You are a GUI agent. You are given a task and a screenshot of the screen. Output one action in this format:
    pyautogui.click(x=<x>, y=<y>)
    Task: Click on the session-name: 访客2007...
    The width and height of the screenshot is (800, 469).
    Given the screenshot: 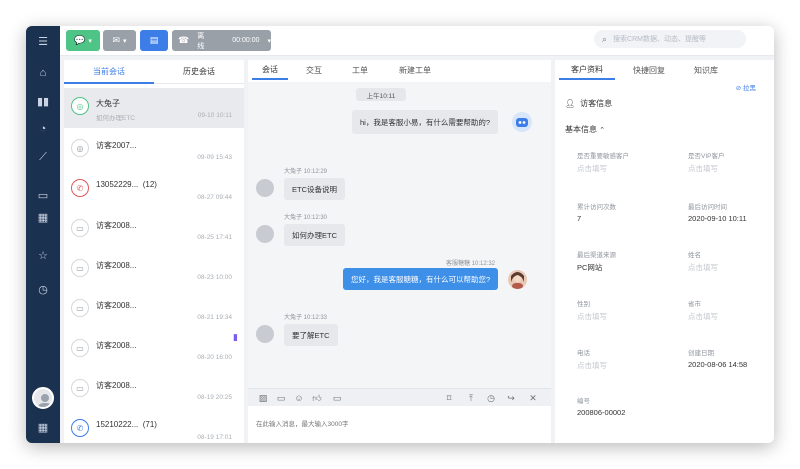 What is the action you would take?
    pyautogui.click(x=116, y=145)
    